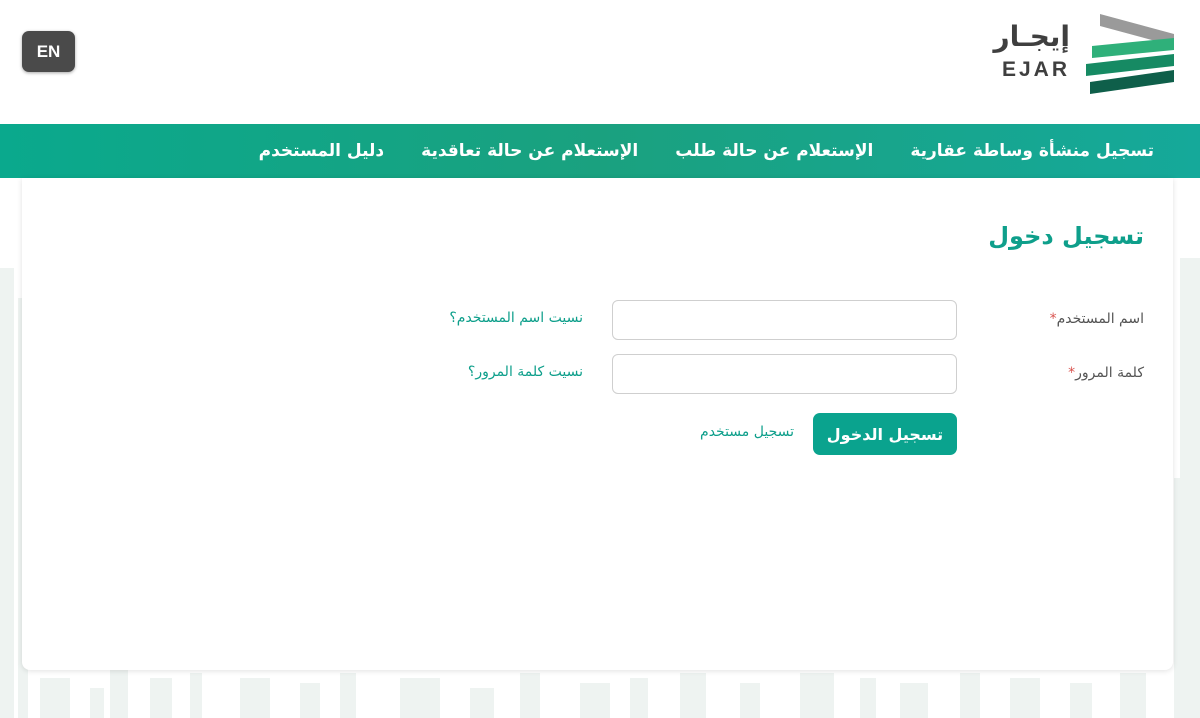  What do you see at coordinates (1130, 54) in the screenshot?
I see `ejar-logo-mark-icon` at bounding box center [1130, 54].